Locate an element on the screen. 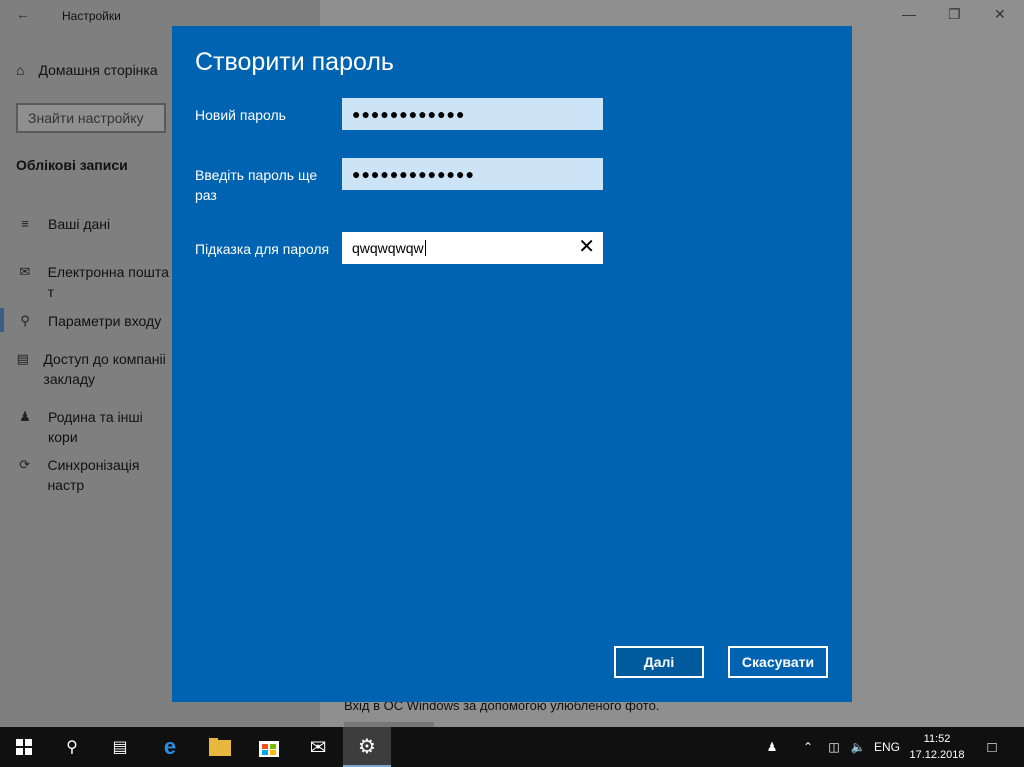 This screenshot has width=1024, height=767. clear-text-icon: ✕ is located at coordinates (586, 247).